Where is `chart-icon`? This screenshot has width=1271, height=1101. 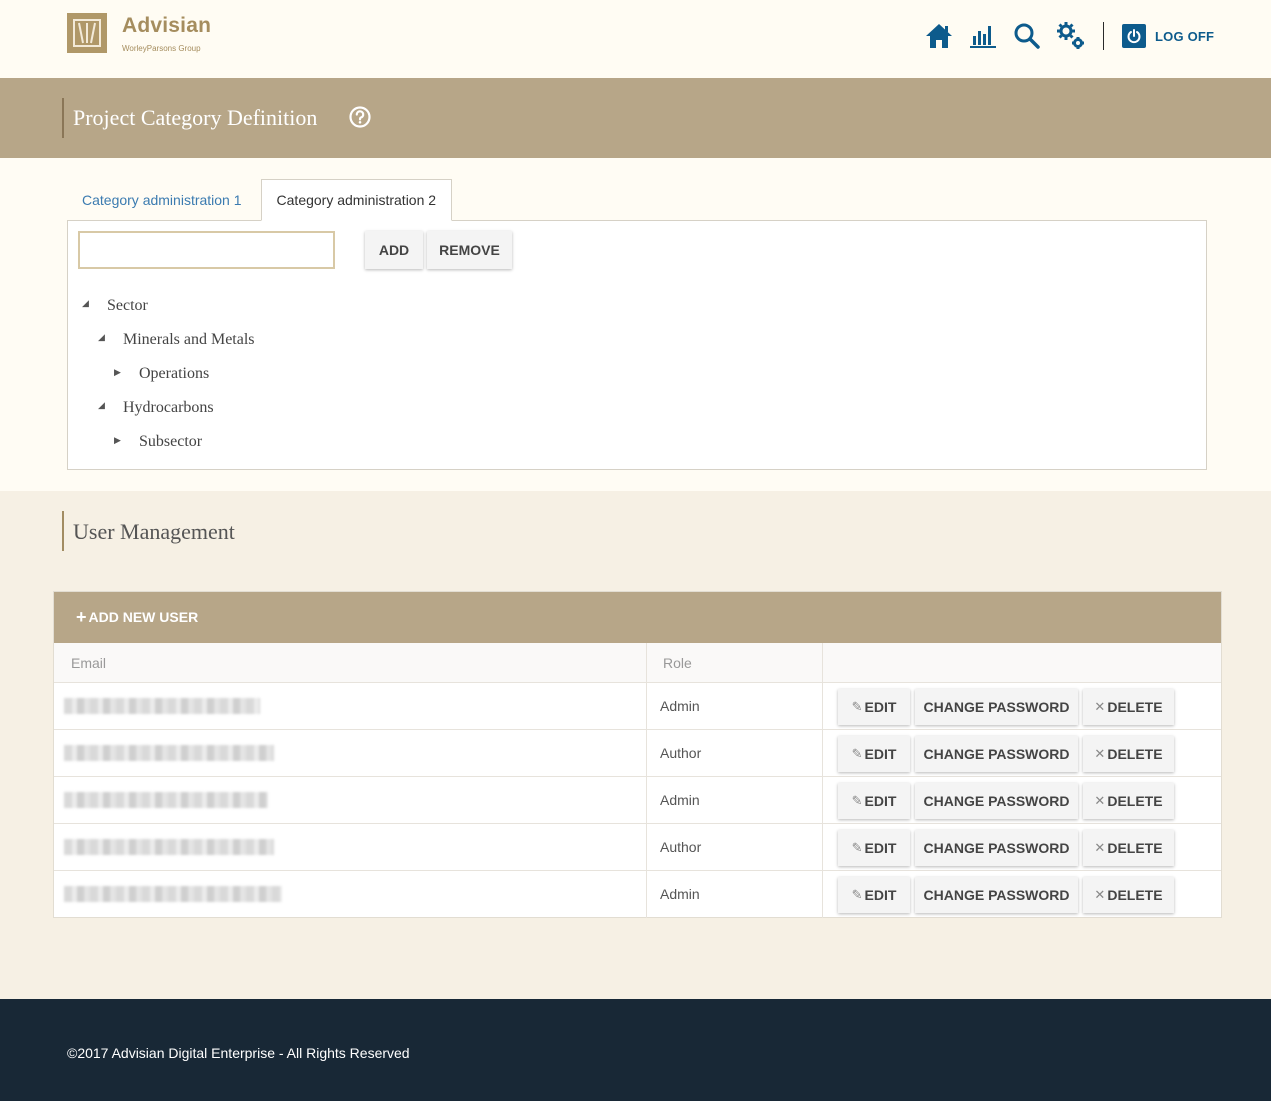
chart-icon is located at coordinates (983, 36).